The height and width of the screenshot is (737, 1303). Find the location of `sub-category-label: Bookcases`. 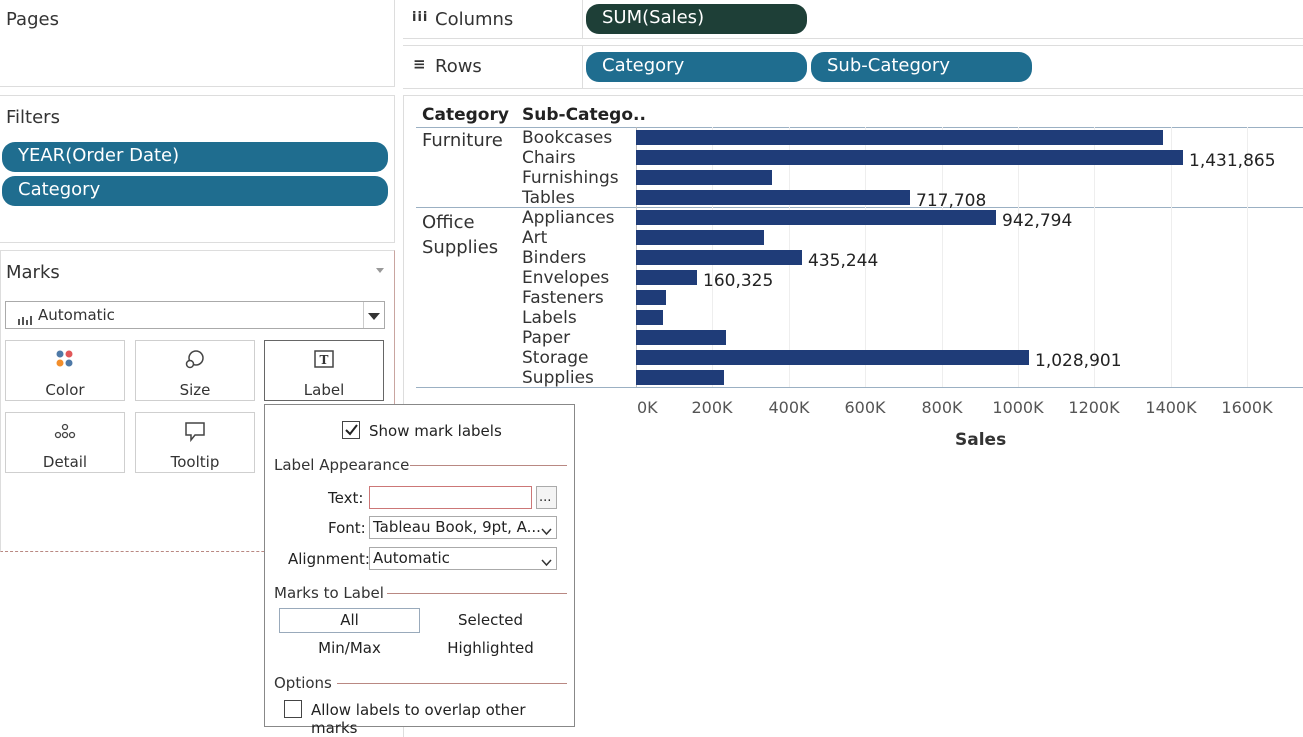

sub-category-label: Bookcases is located at coordinates (567, 138).